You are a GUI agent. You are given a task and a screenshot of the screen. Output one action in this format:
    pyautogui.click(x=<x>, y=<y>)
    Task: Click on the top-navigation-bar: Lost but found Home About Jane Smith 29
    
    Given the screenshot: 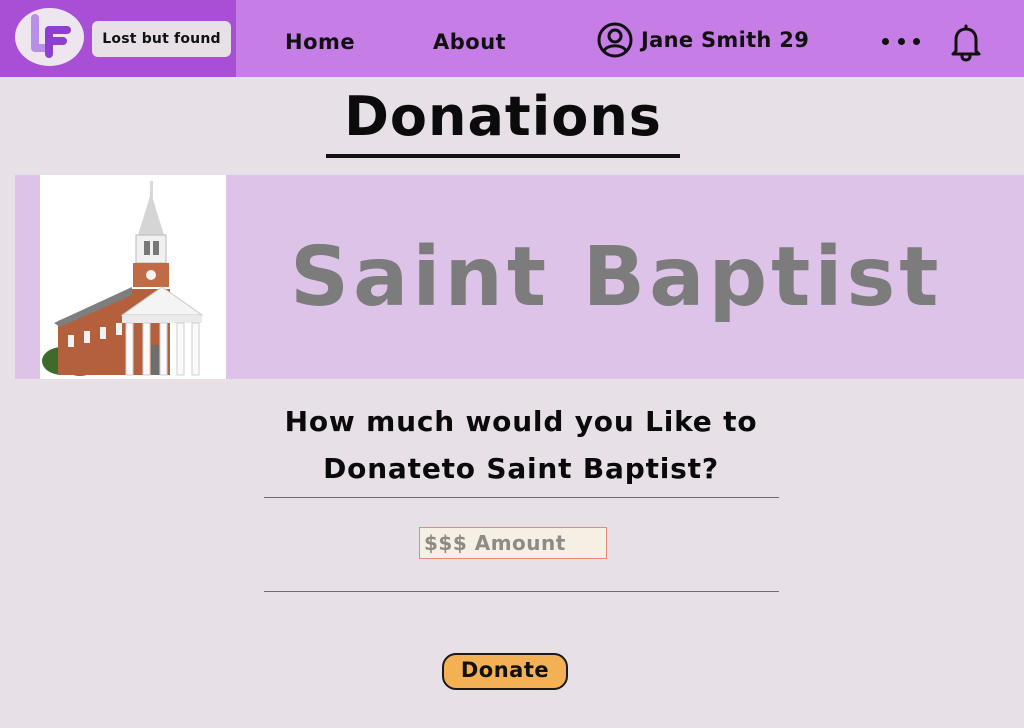 What is the action you would take?
    pyautogui.click(x=512, y=38)
    